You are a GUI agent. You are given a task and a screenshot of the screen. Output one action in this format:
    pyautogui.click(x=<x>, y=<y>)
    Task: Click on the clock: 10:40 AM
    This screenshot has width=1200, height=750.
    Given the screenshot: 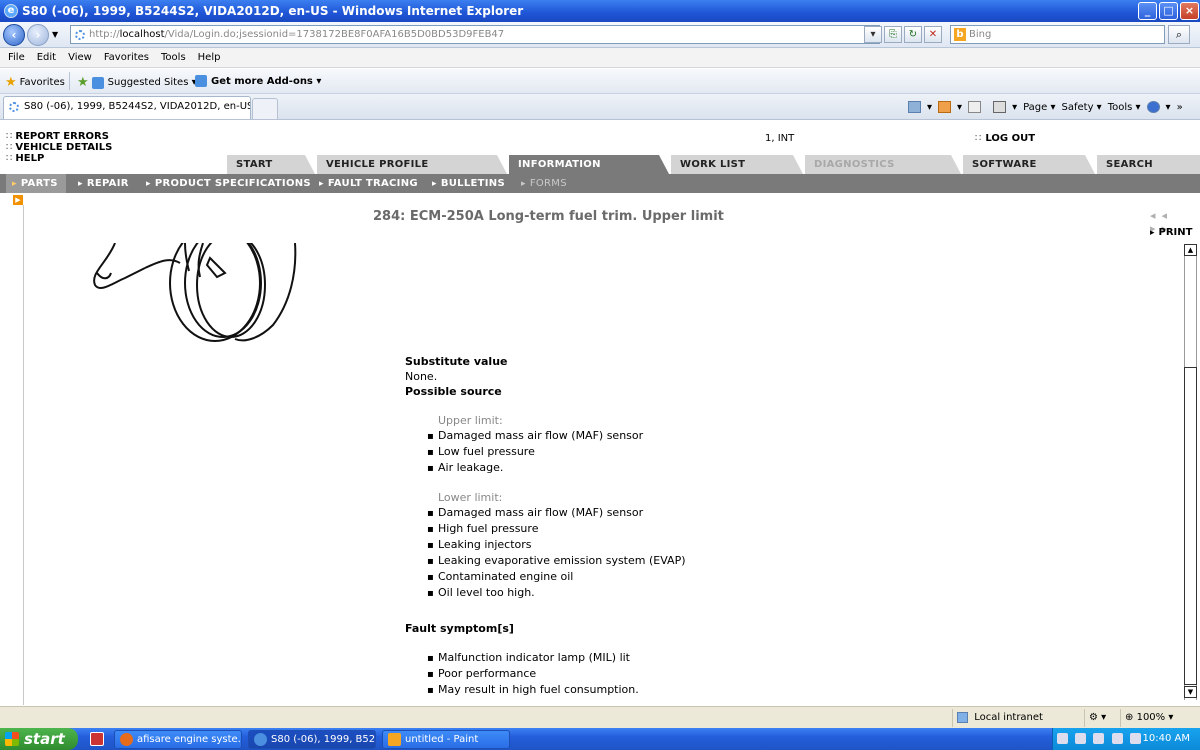 What is the action you would take?
    pyautogui.click(x=1166, y=738)
    